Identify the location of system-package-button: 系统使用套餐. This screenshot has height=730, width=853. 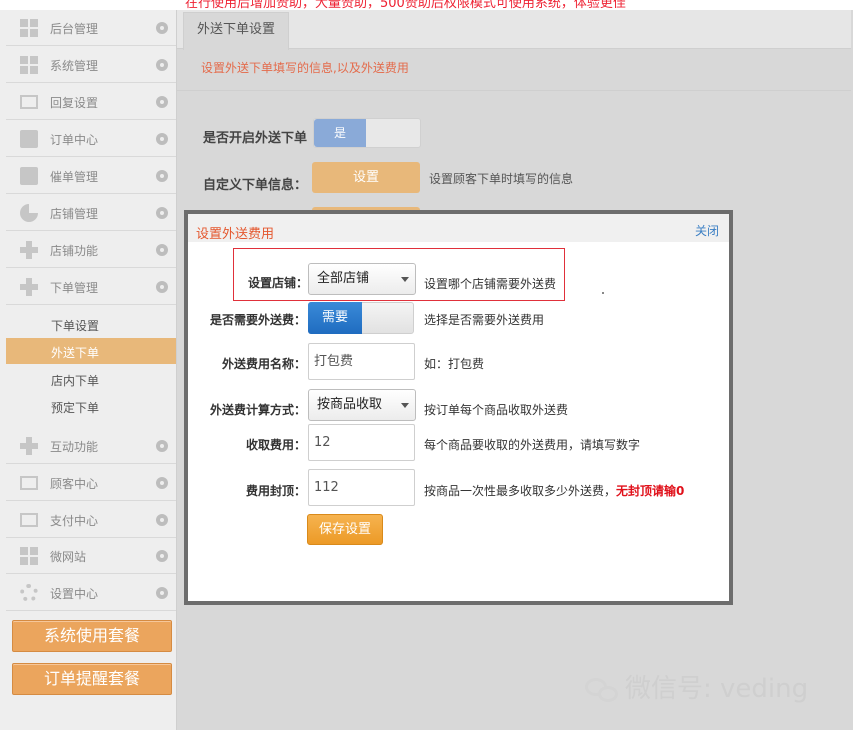
(92, 636).